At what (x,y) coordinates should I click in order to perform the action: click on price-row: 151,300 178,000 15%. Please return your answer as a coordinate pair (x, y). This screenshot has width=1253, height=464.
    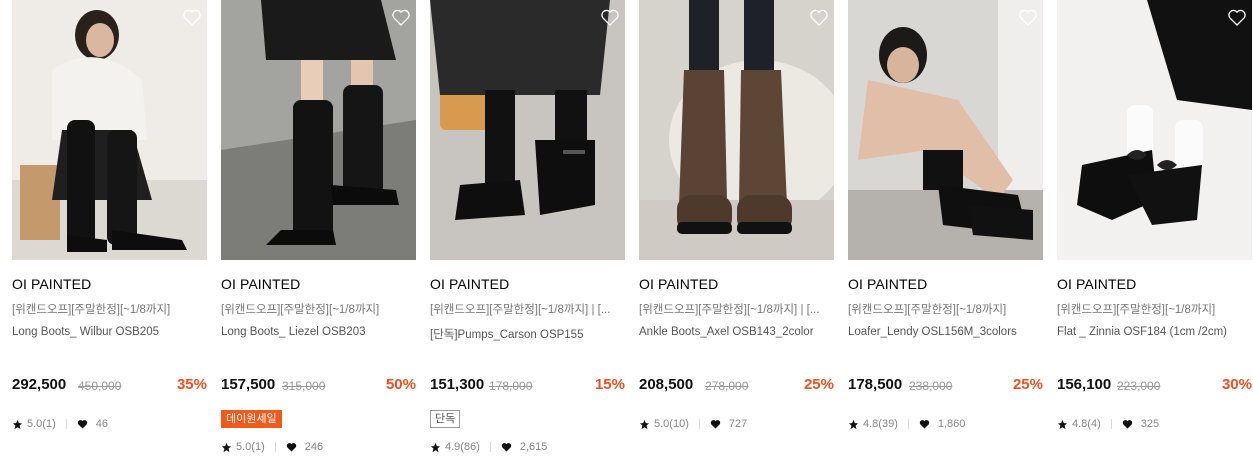
    Looking at the image, I should click on (527, 386).